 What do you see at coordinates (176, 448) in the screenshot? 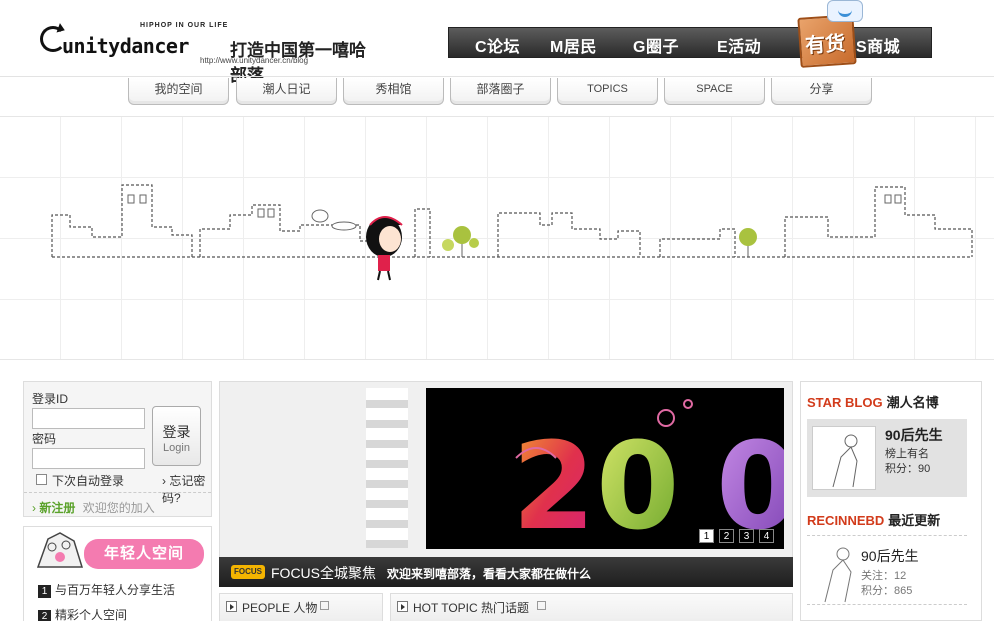
I see `login-button-label-en: Login` at bounding box center [176, 448].